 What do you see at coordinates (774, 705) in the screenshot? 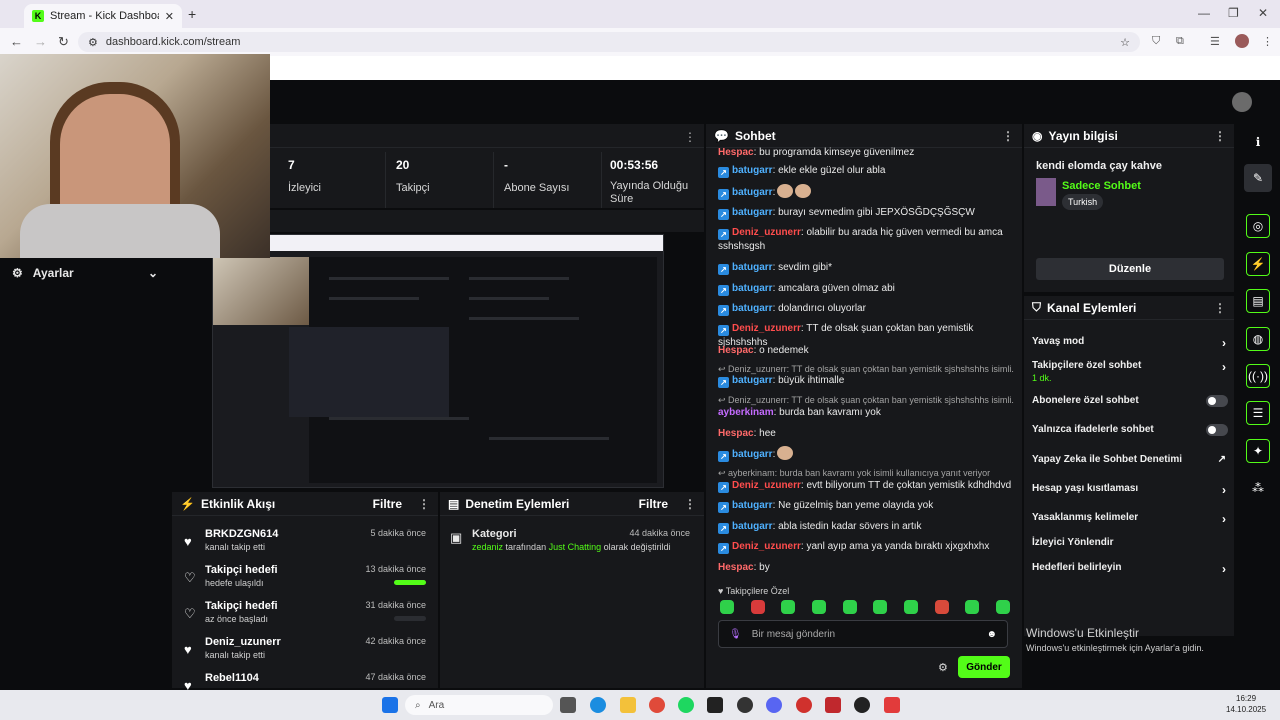
I see `discord-icon` at bounding box center [774, 705].